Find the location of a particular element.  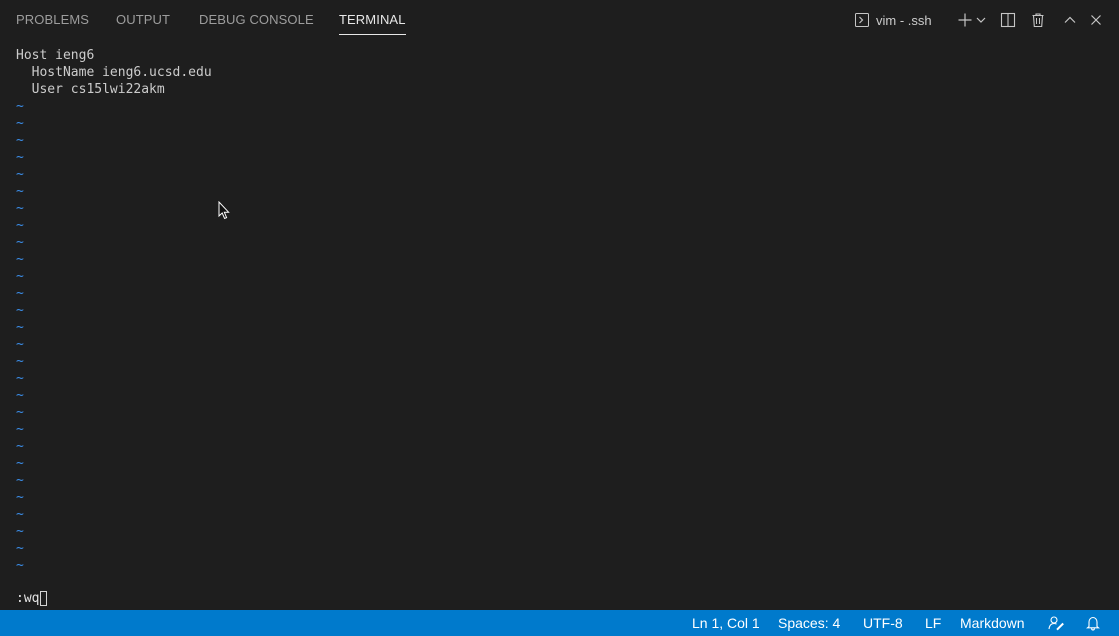

status-language-mode: Markdown is located at coordinates (992, 623).